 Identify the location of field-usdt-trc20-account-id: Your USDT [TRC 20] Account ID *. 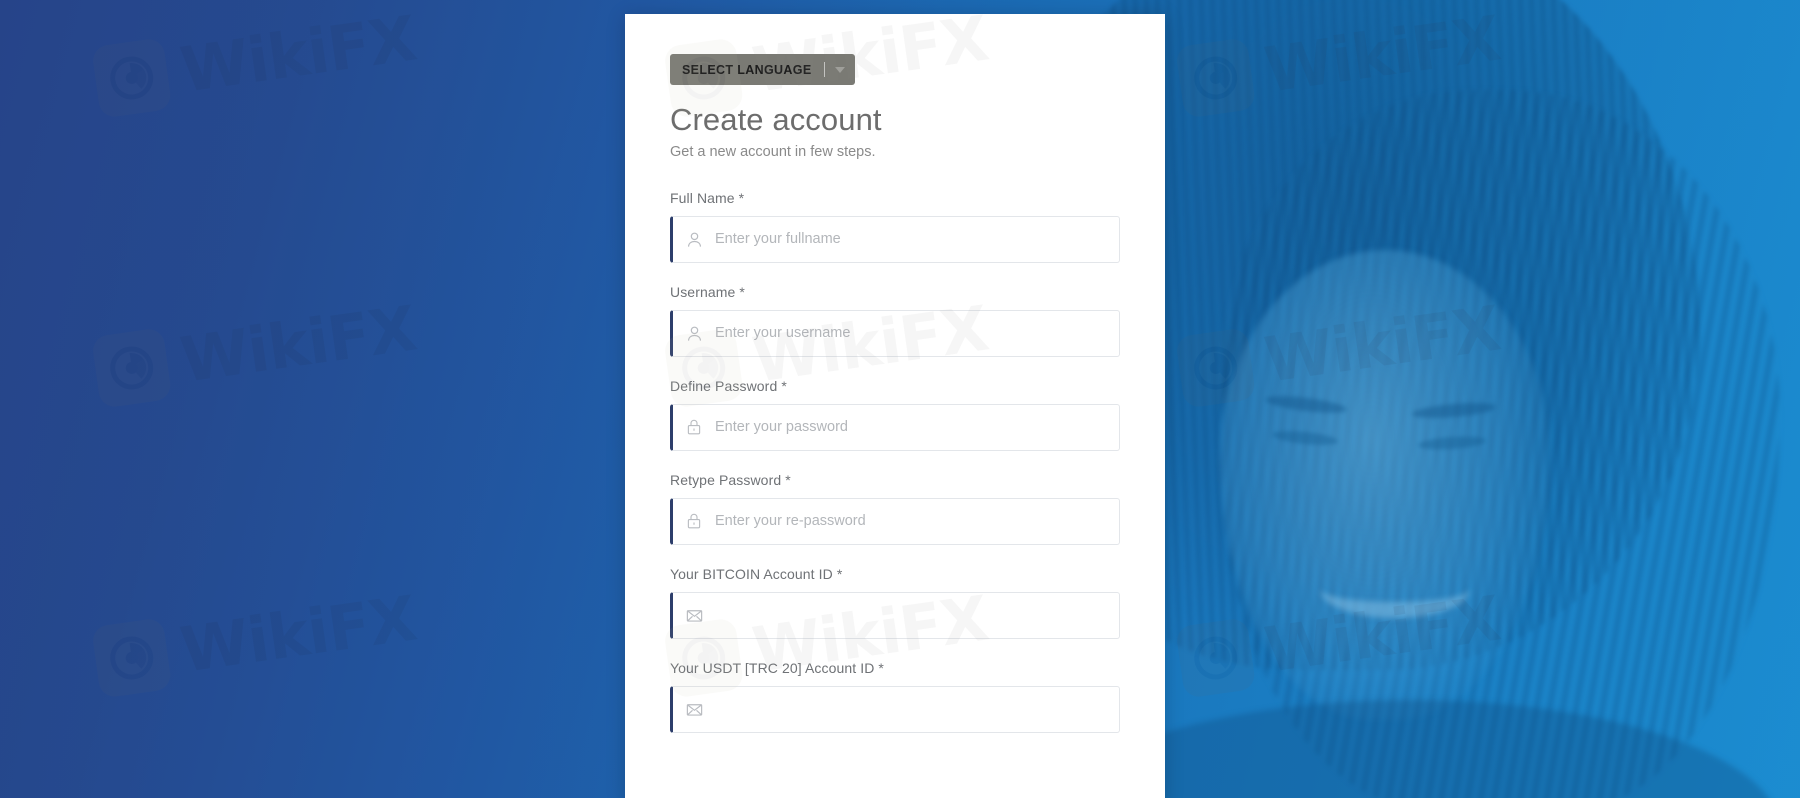
(895, 696).